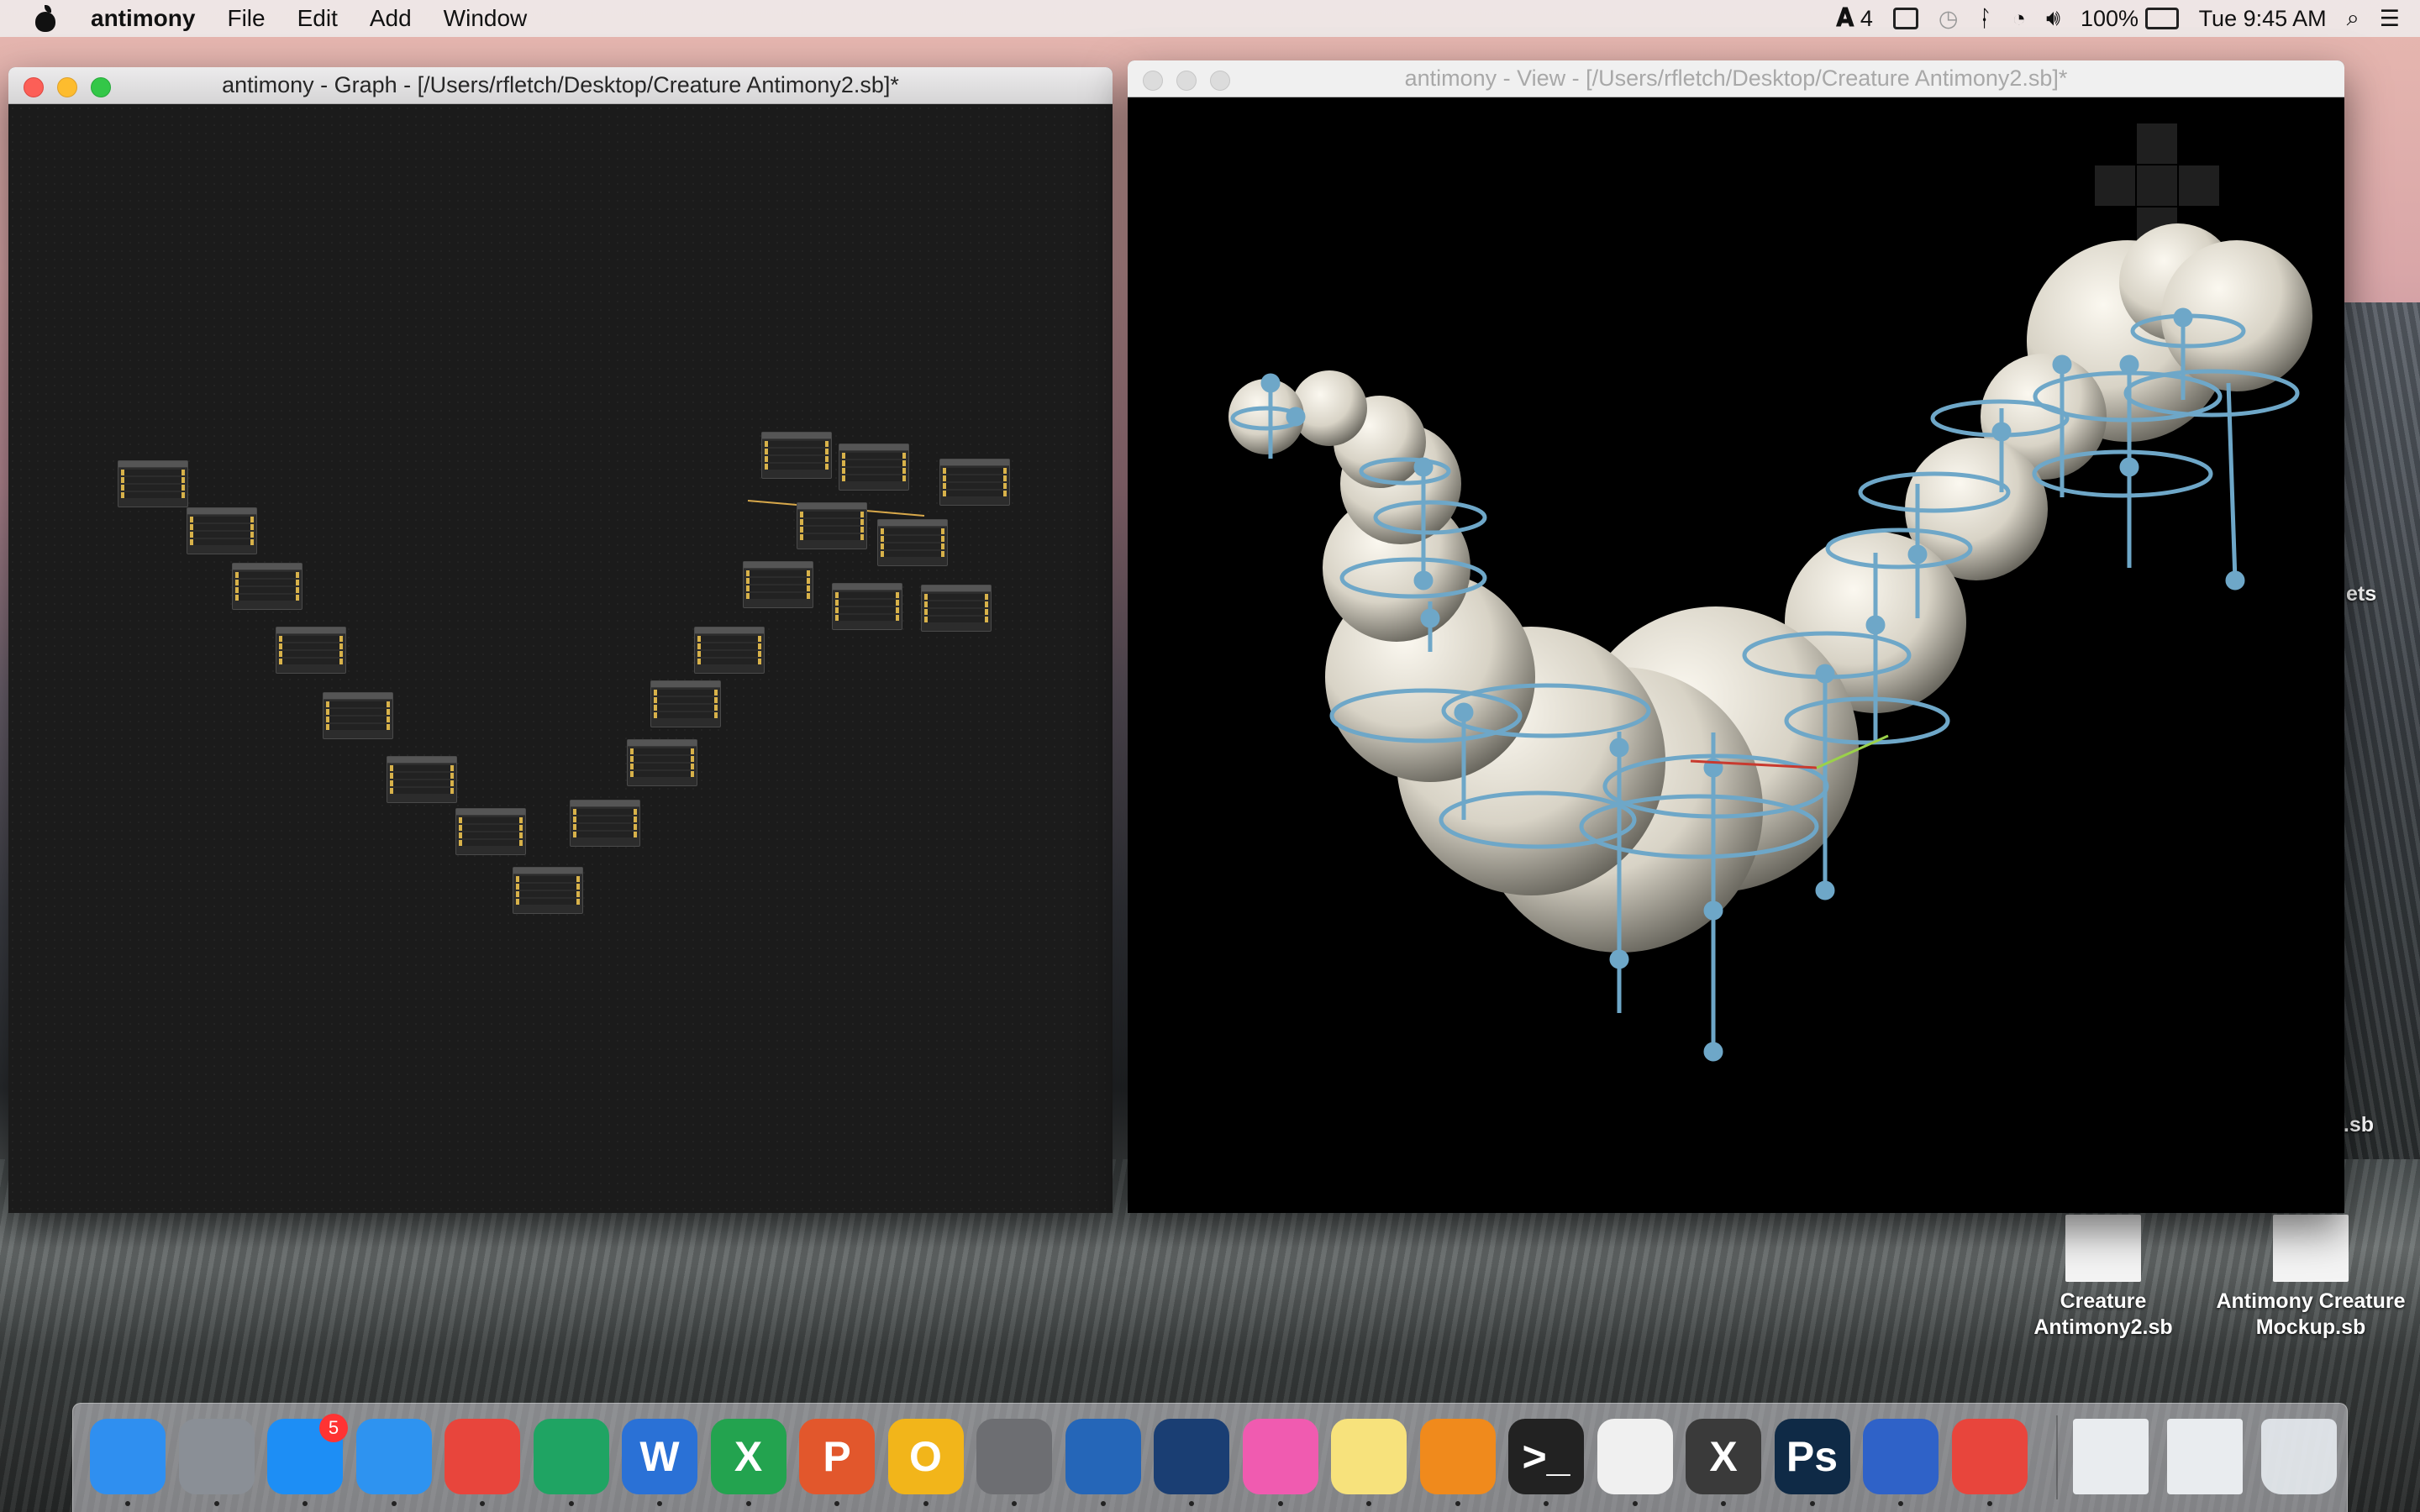 This screenshot has width=2420, height=1512. I want to click on desktop-file-label: Creature Antimony2.sb, so click(2103, 1314).